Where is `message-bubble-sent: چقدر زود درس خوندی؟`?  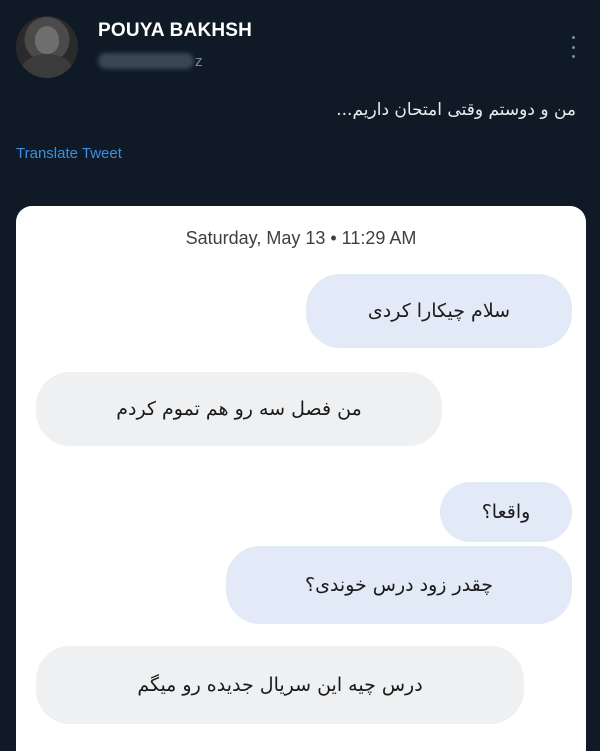 message-bubble-sent: چقدر زود درس خوندی؟ is located at coordinates (399, 585).